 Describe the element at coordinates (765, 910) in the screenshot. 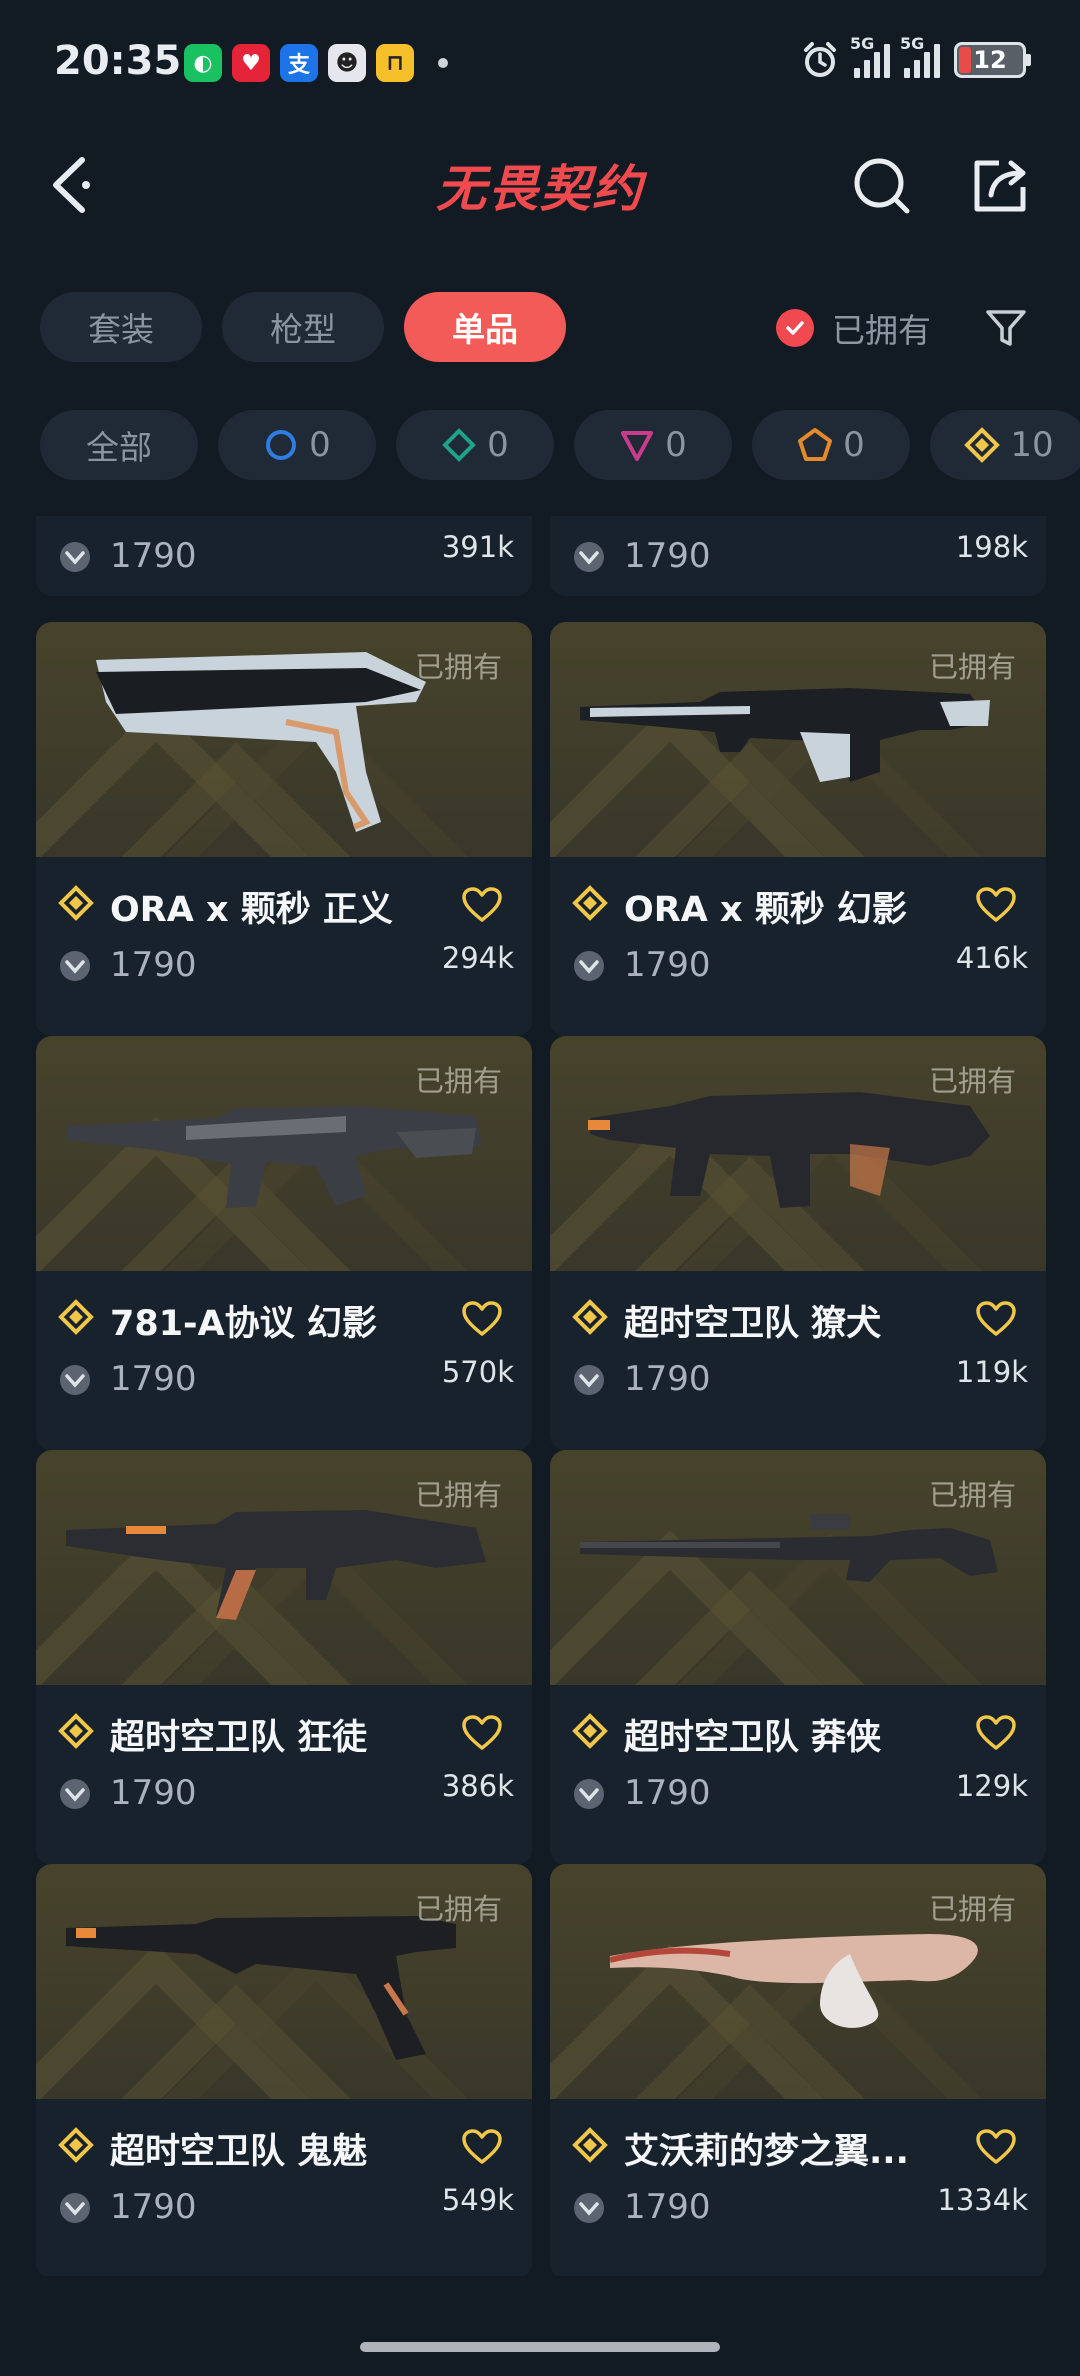

I see `skin-name: ORA x 颗秒 幻影` at that location.